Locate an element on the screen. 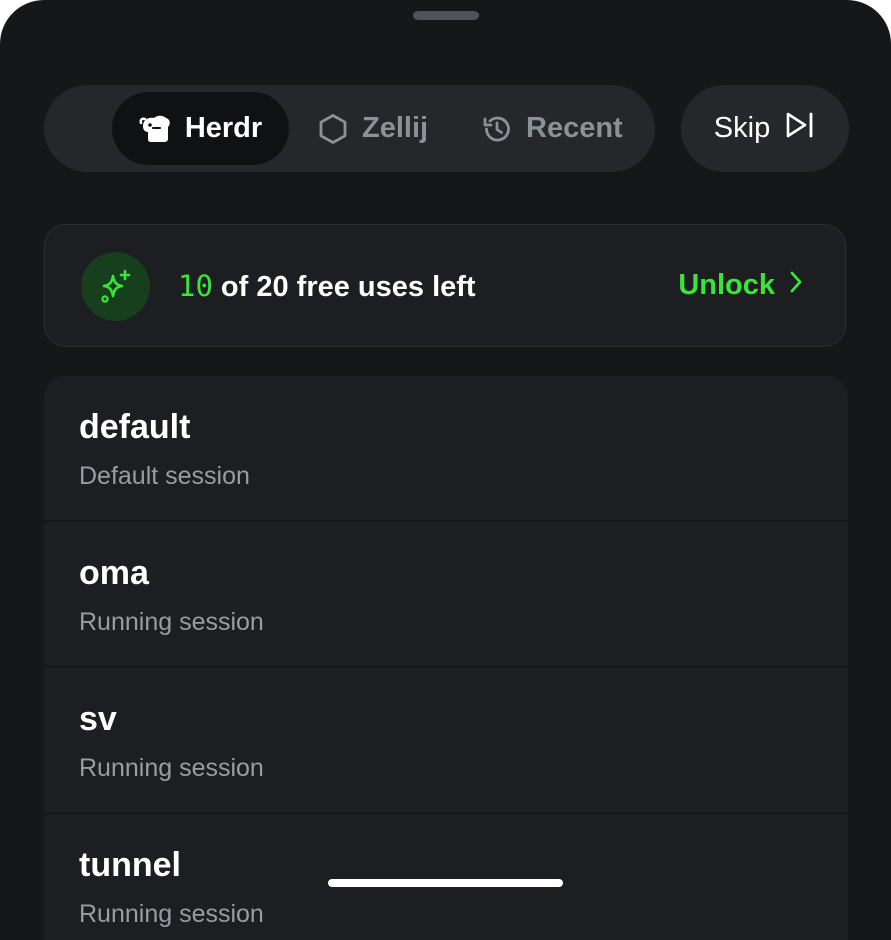 This screenshot has height=940, width=891. session-row: tunnel Running session is located at coordinates (446, 877).